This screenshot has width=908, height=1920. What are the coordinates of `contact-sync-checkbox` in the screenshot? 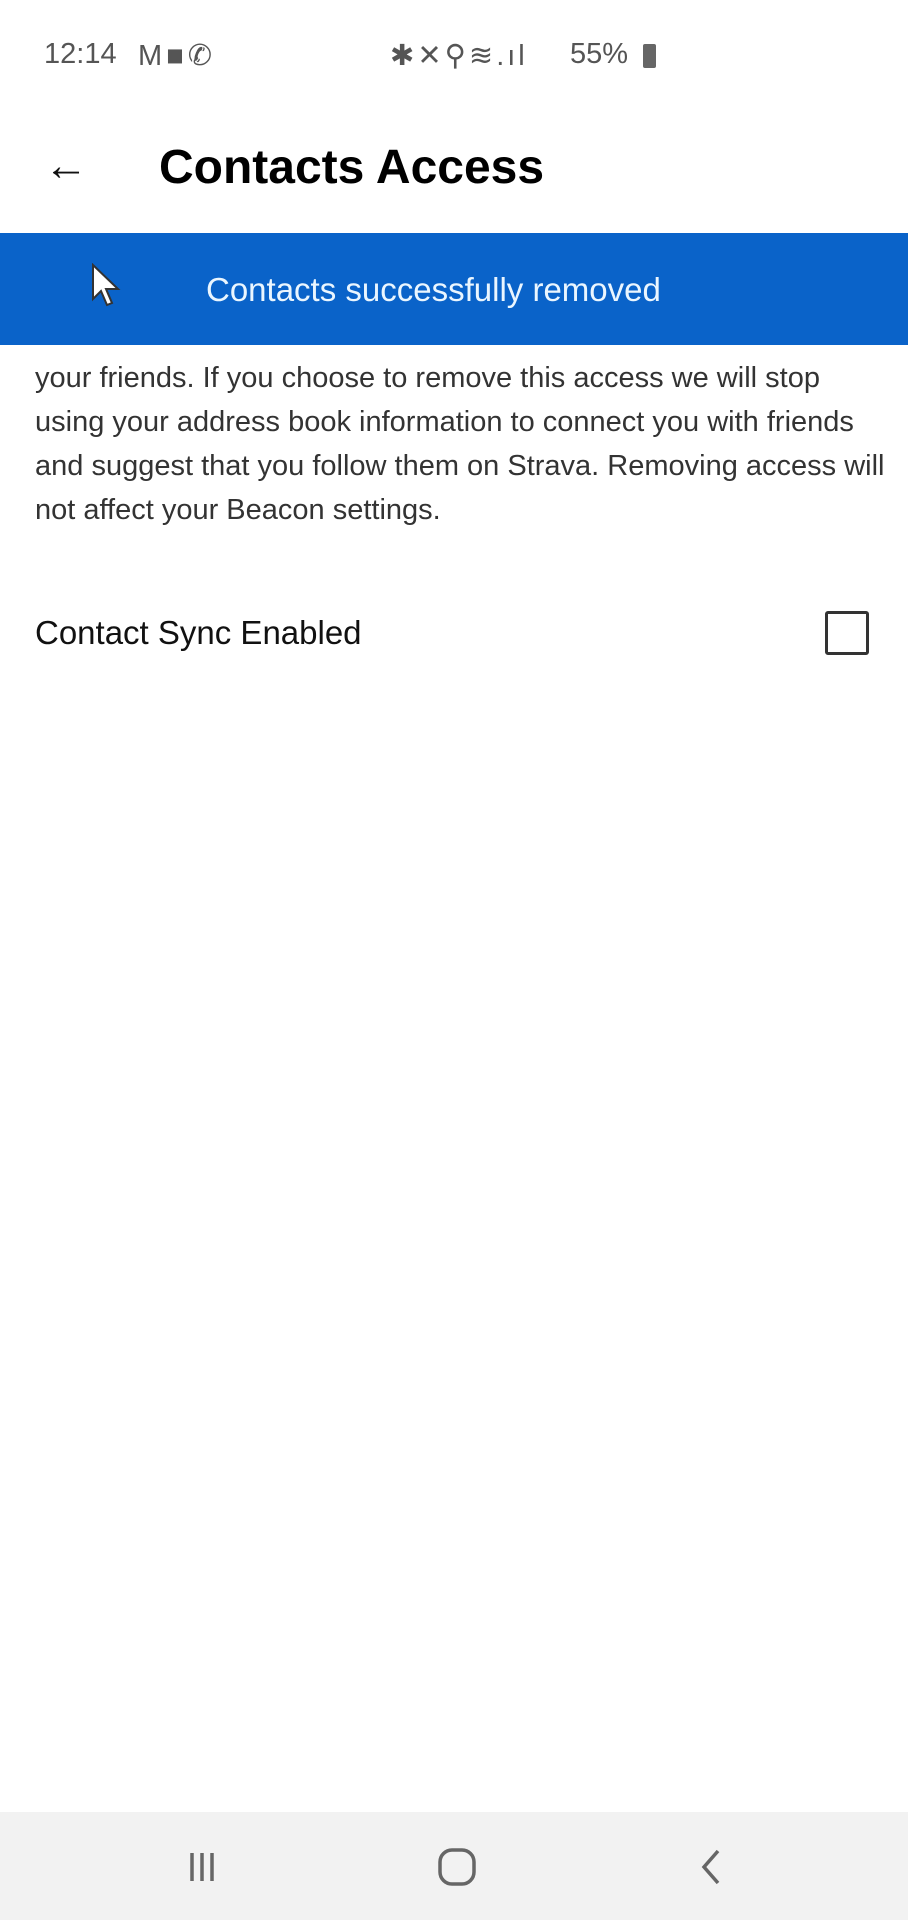 It's located at (847, 633).